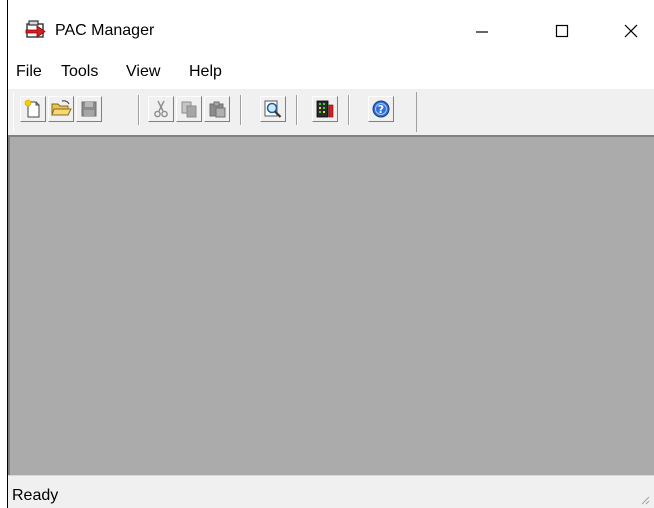 This screenshot has width=654, height=508. I want to click on menu-view: View, so click(143, 72).